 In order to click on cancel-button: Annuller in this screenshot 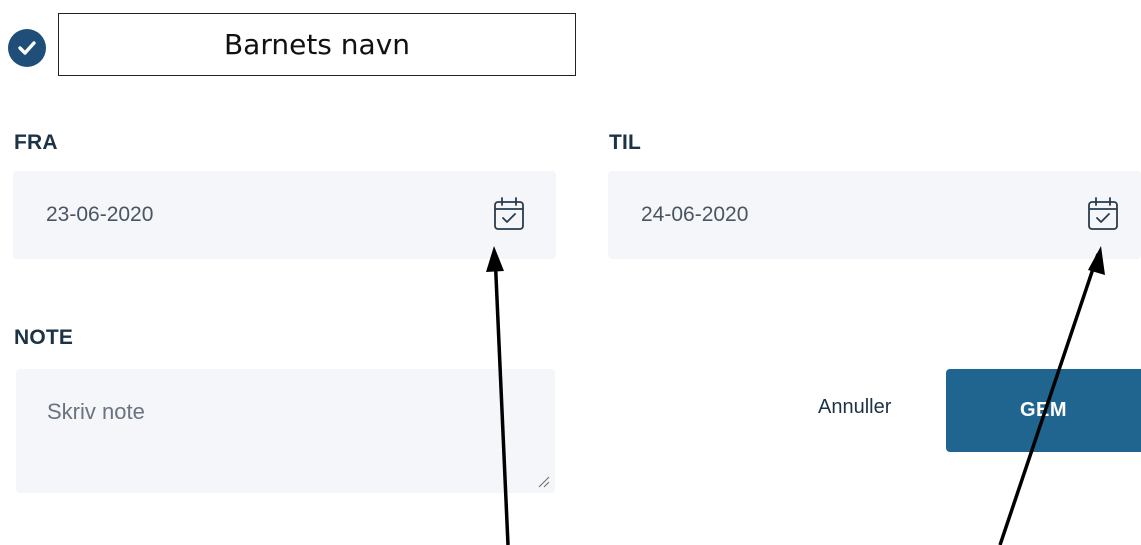, I will do `click(854, 407)`.